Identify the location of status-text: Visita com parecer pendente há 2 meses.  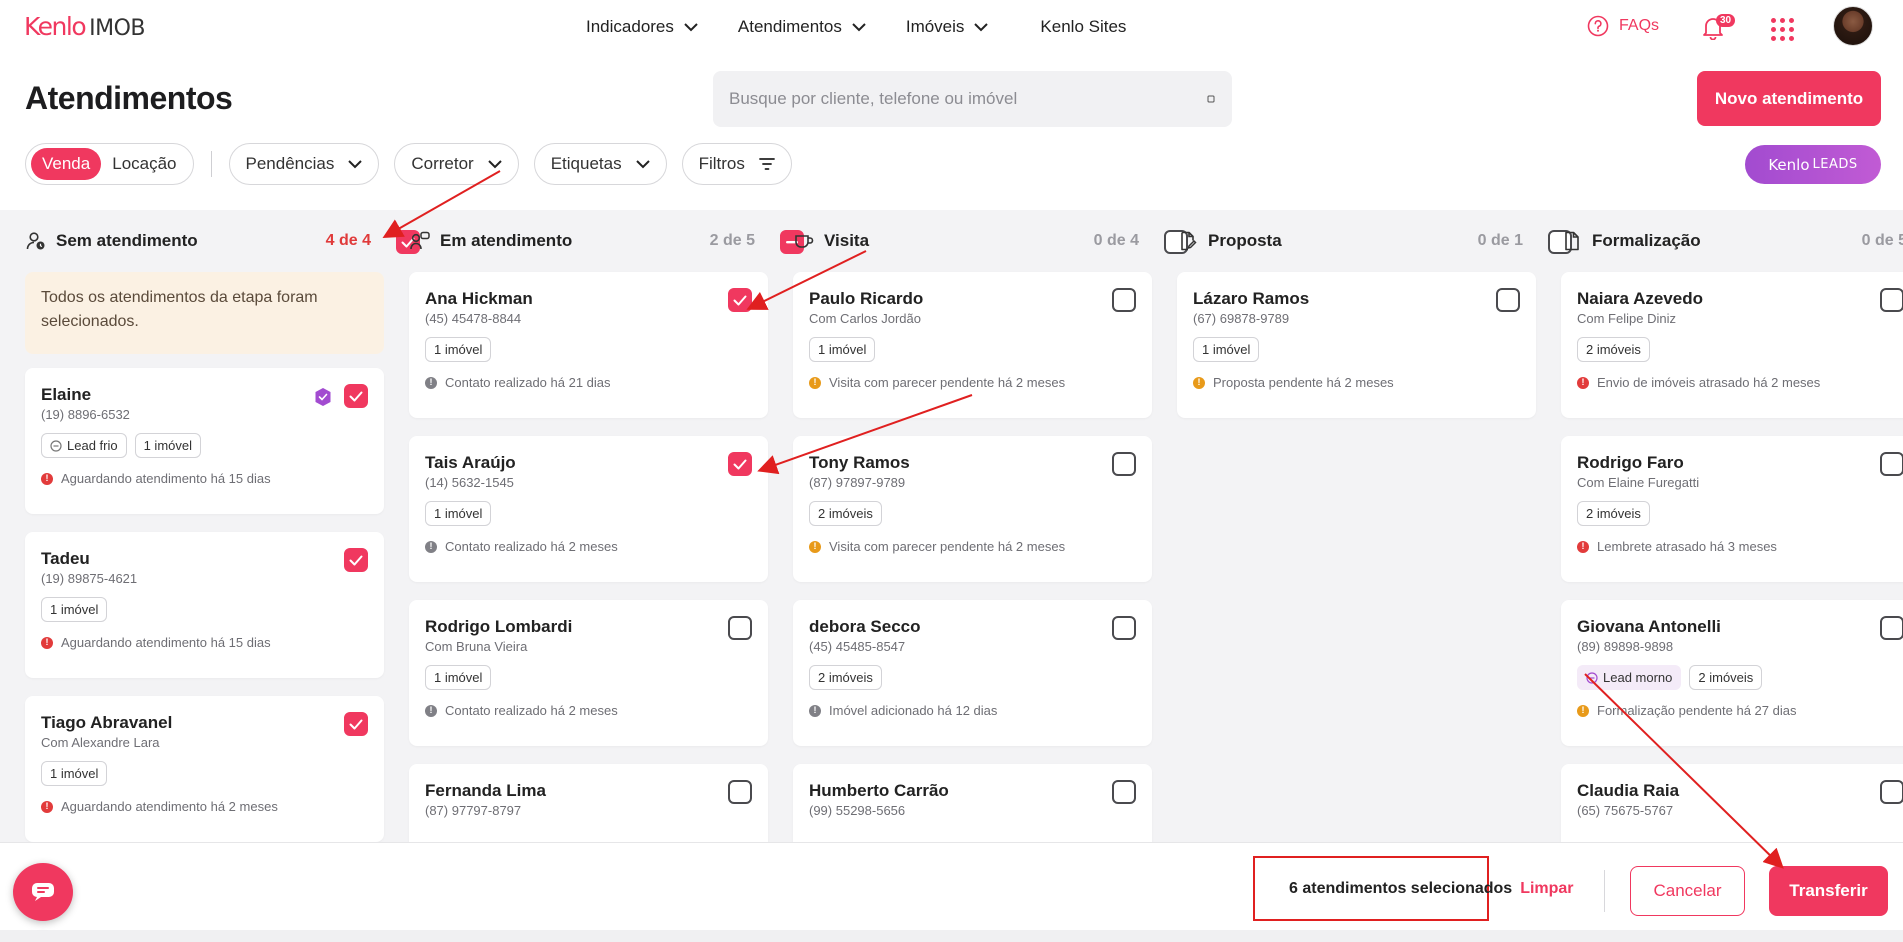
(947, 382).